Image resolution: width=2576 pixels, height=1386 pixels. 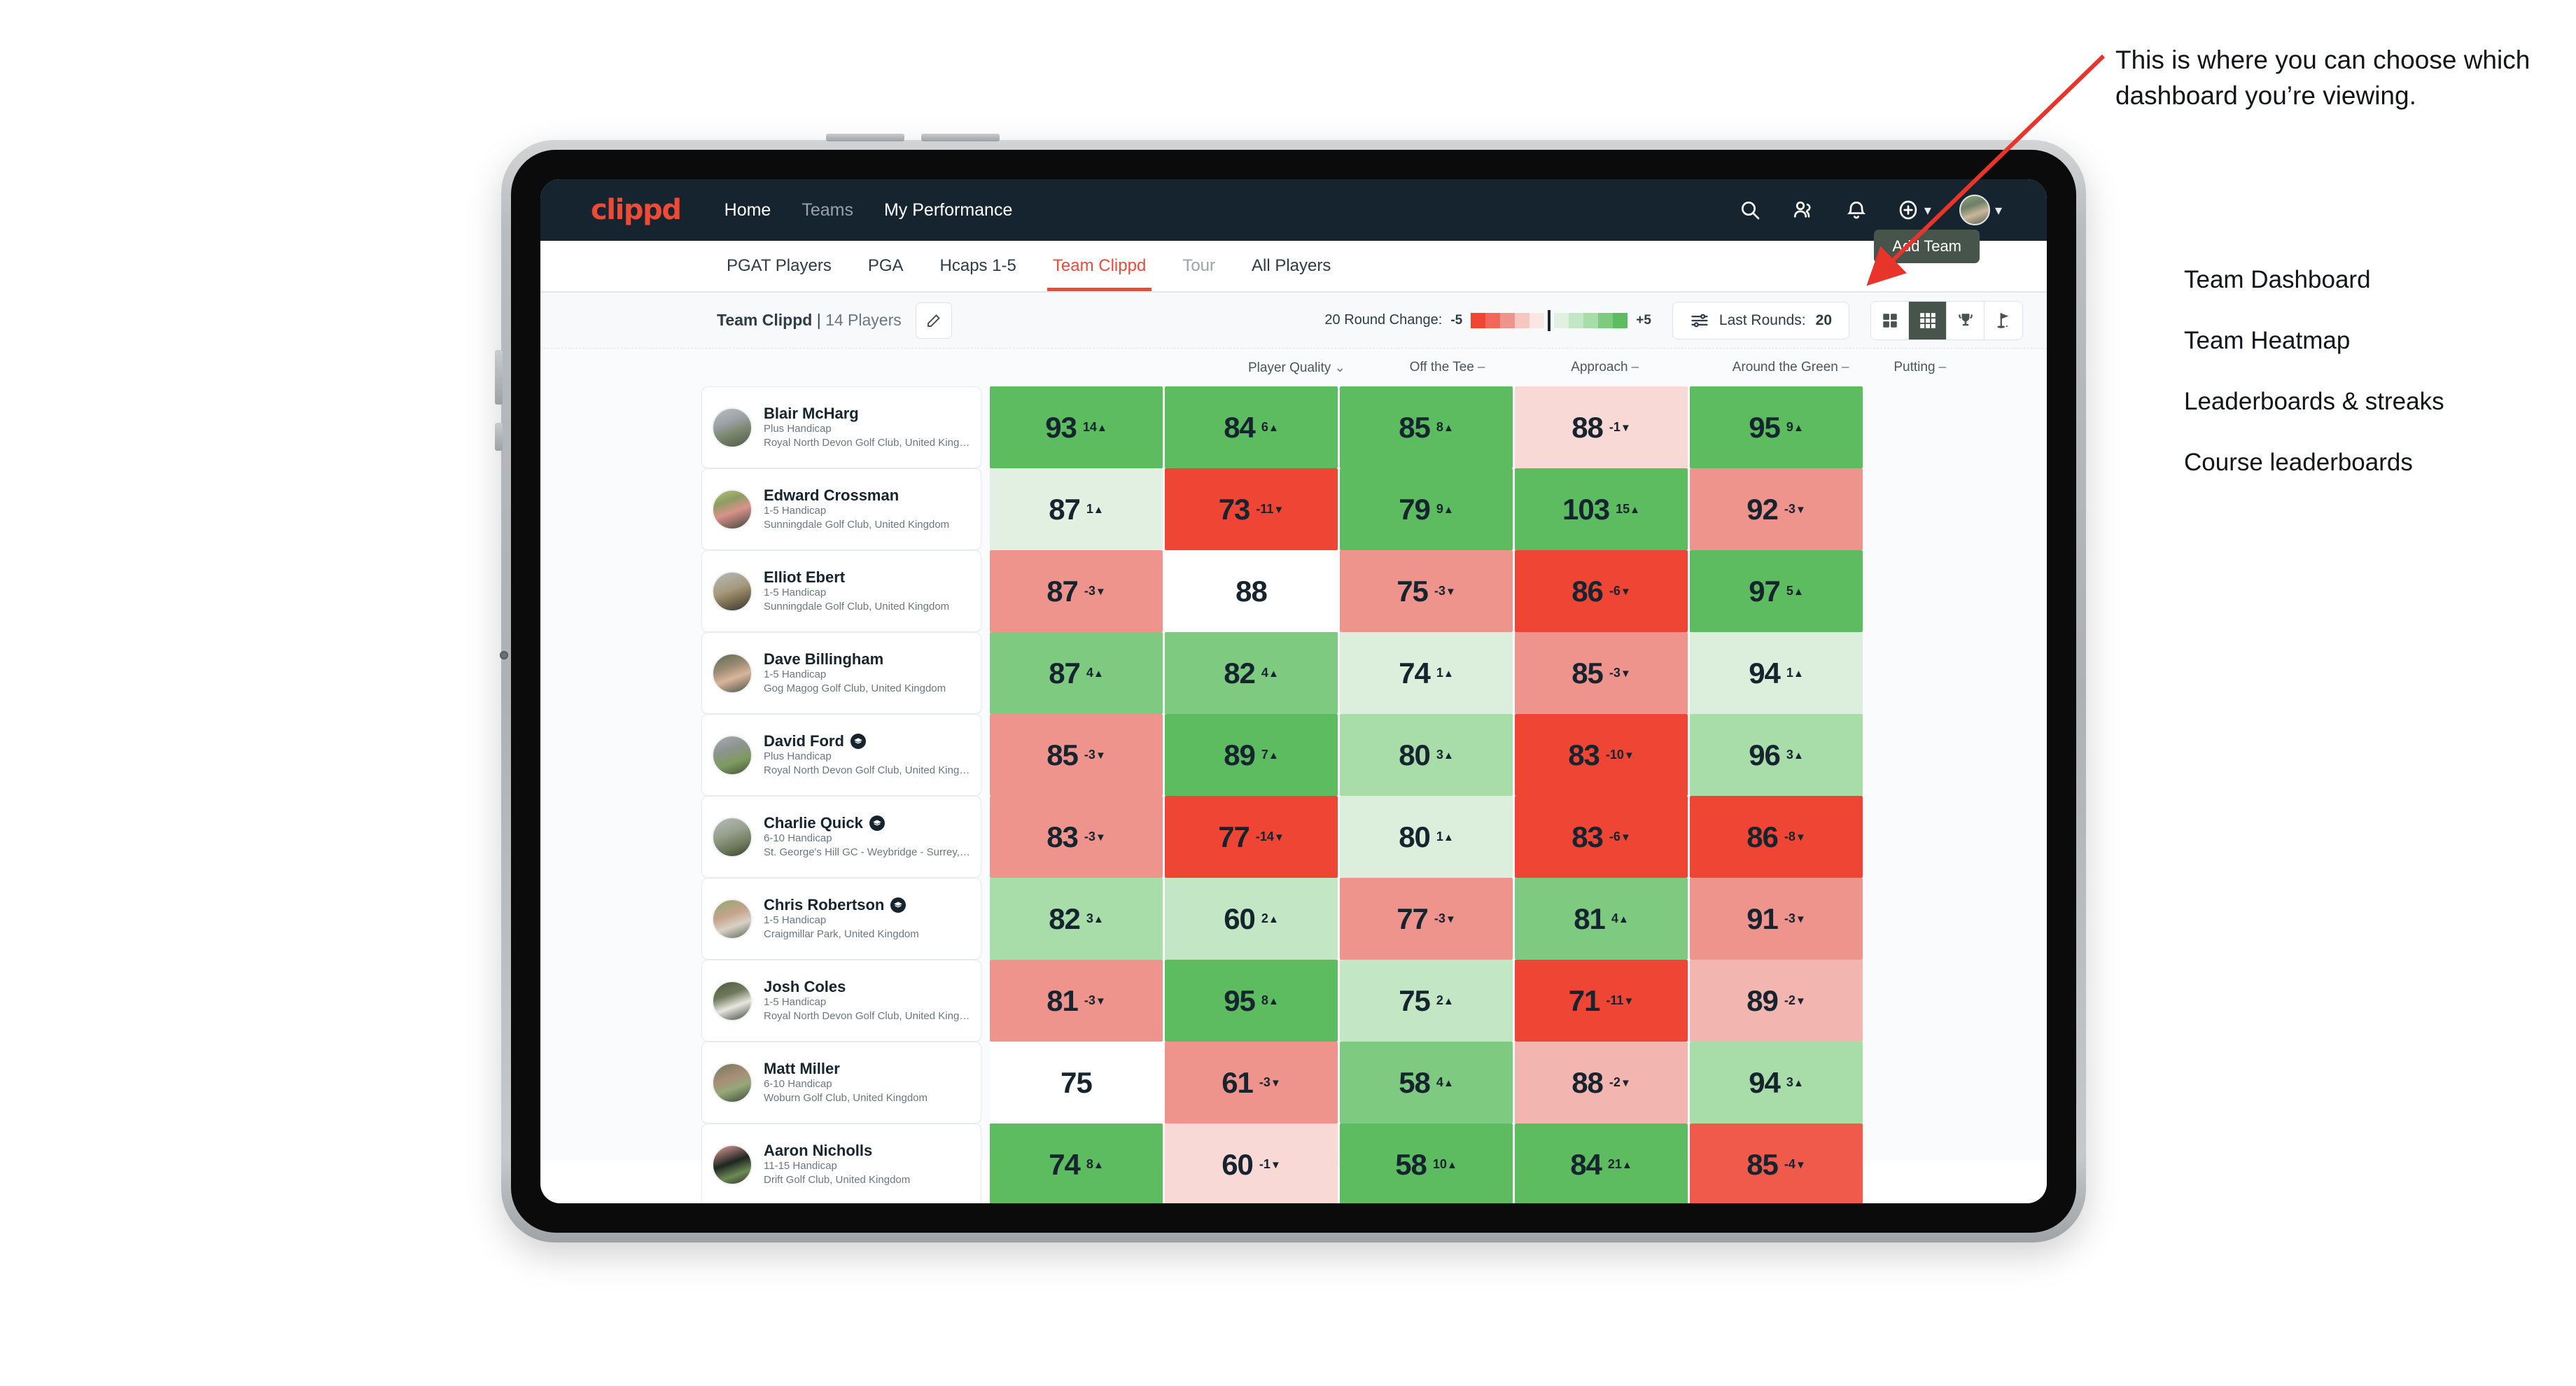 What do you see at coordinates (1928, 320) in the screenshot?
I see `grid-view-icon` at bounding box center [1928, 320].